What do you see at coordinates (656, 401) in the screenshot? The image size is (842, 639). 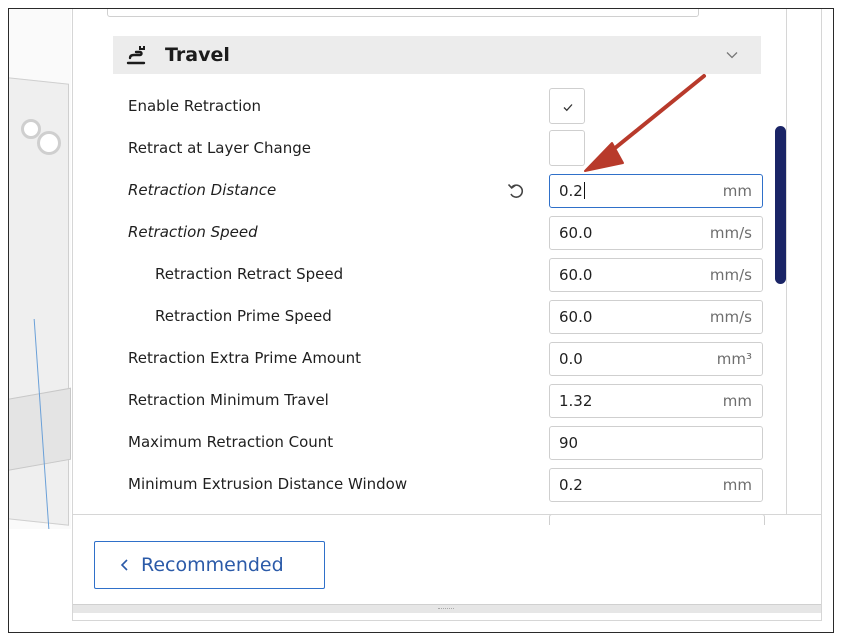 I see `retraction-minimum-travel-input: 1.32 mm` at bounding box center [656, 401].